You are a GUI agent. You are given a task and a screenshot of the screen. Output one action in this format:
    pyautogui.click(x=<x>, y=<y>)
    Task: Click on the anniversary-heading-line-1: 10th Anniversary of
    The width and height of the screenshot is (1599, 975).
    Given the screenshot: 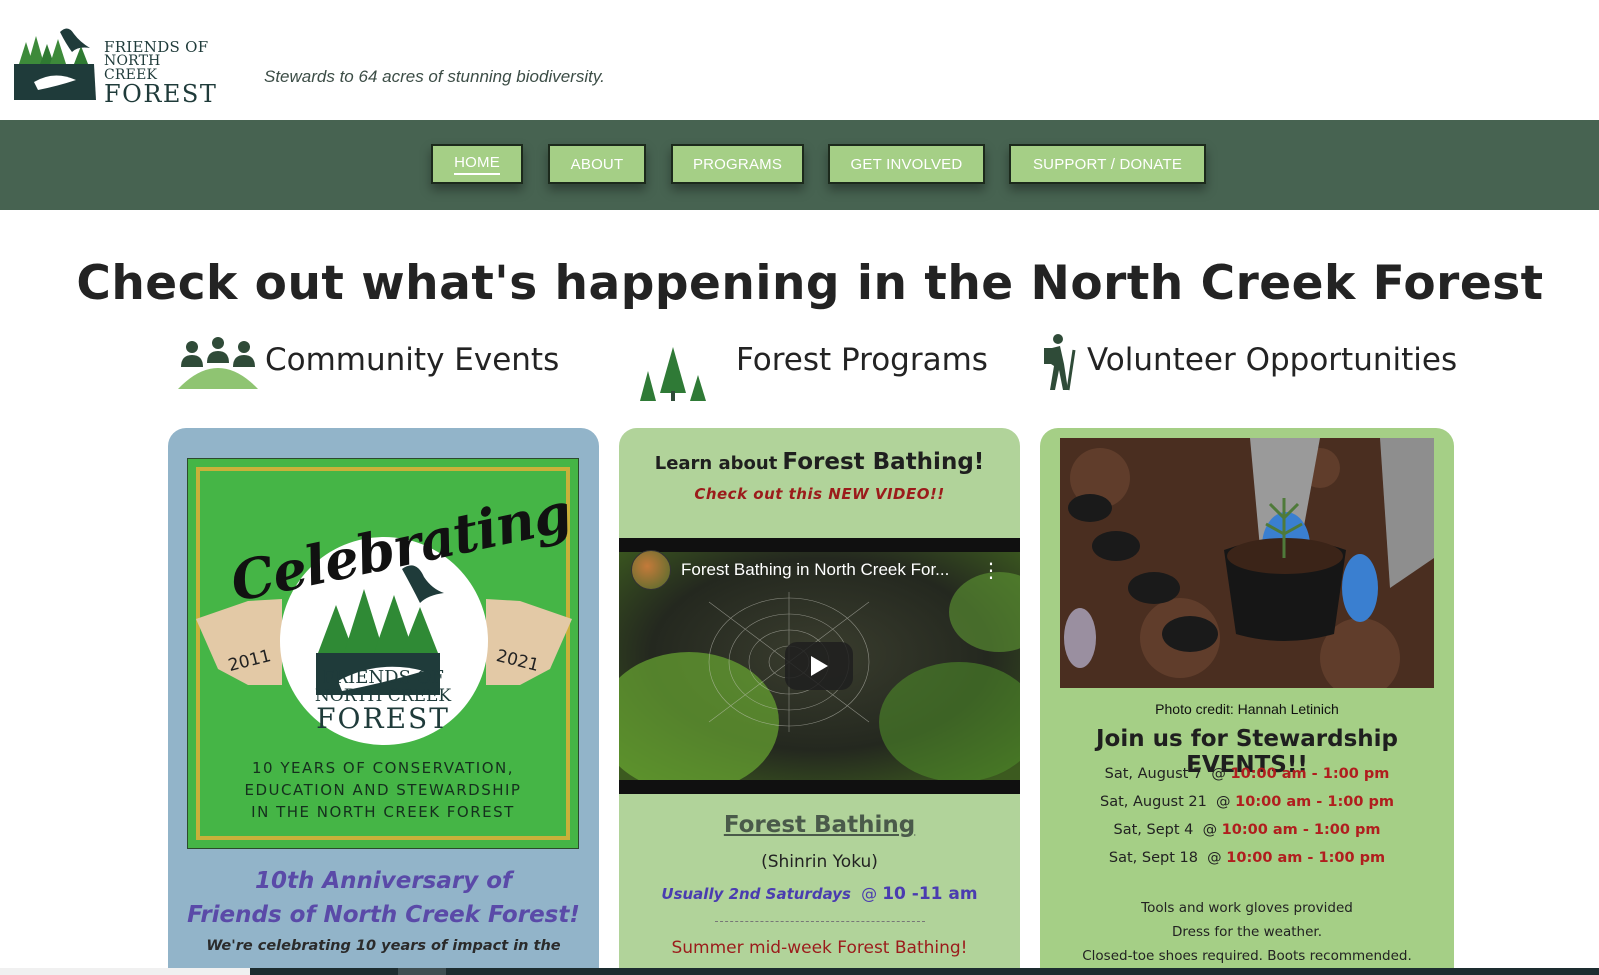 What is the action you would take?
    pyautogui.click(x=383, y=881)
    